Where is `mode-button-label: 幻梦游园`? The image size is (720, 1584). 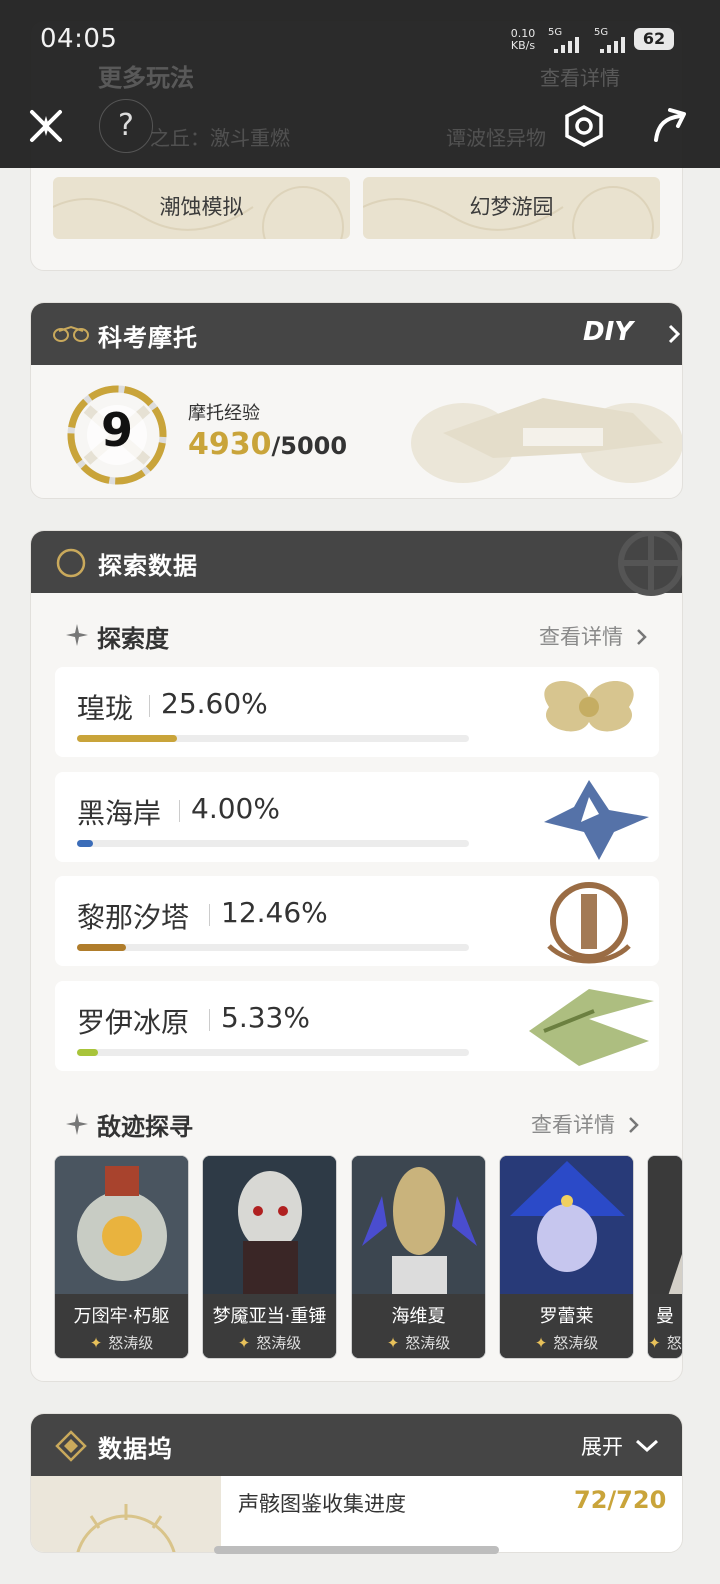
mode-button-label: 幻梦游园 is located at coordinates (511, 207).